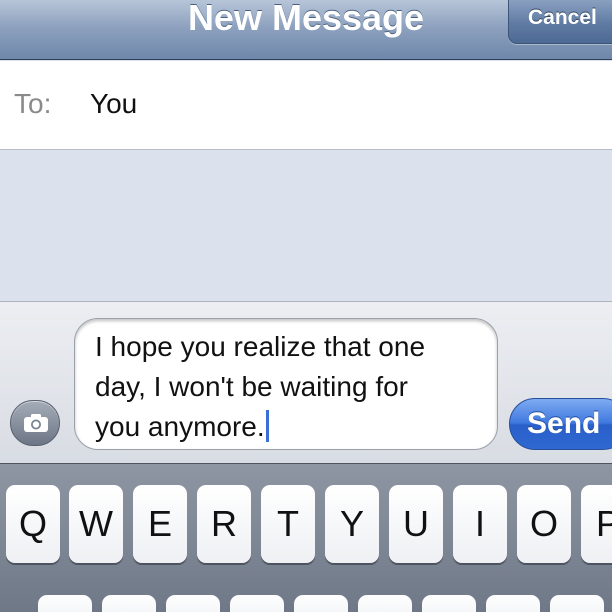 The image size is (612, 612). What do you see at coordinates (160, 524) in the screenshot?
I see `key-e: E` at bounding box center [160, 524].